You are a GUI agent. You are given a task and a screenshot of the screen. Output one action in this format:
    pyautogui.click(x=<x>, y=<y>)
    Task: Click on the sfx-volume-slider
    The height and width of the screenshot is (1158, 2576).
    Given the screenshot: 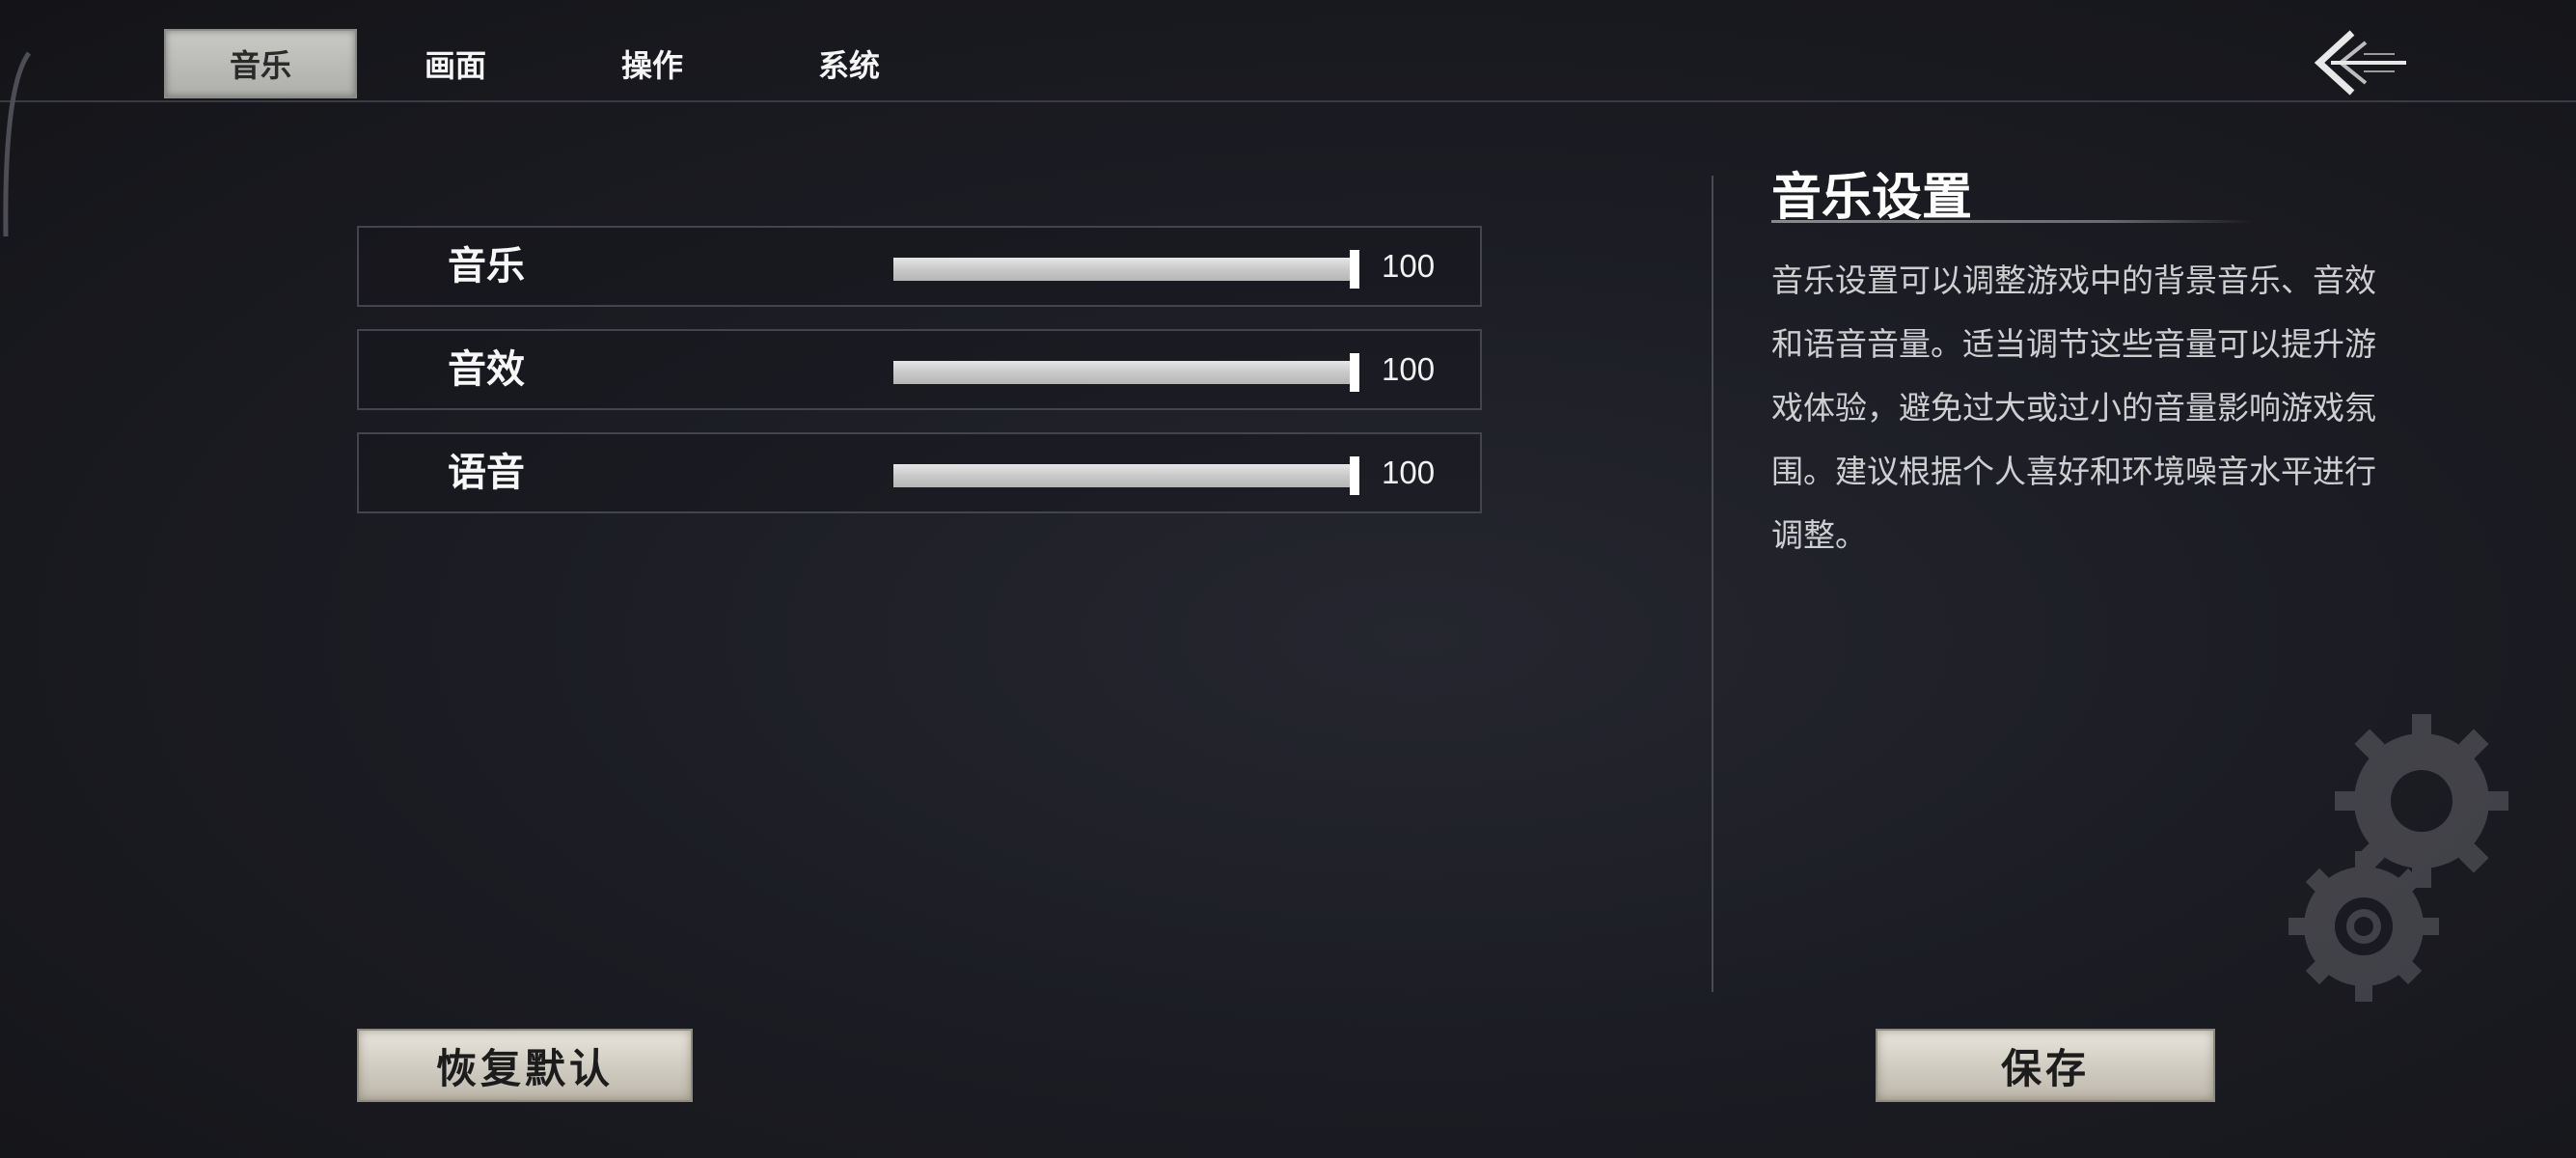 What is the action you would take?
    pyautogui.click(x=1126, y=372)
    